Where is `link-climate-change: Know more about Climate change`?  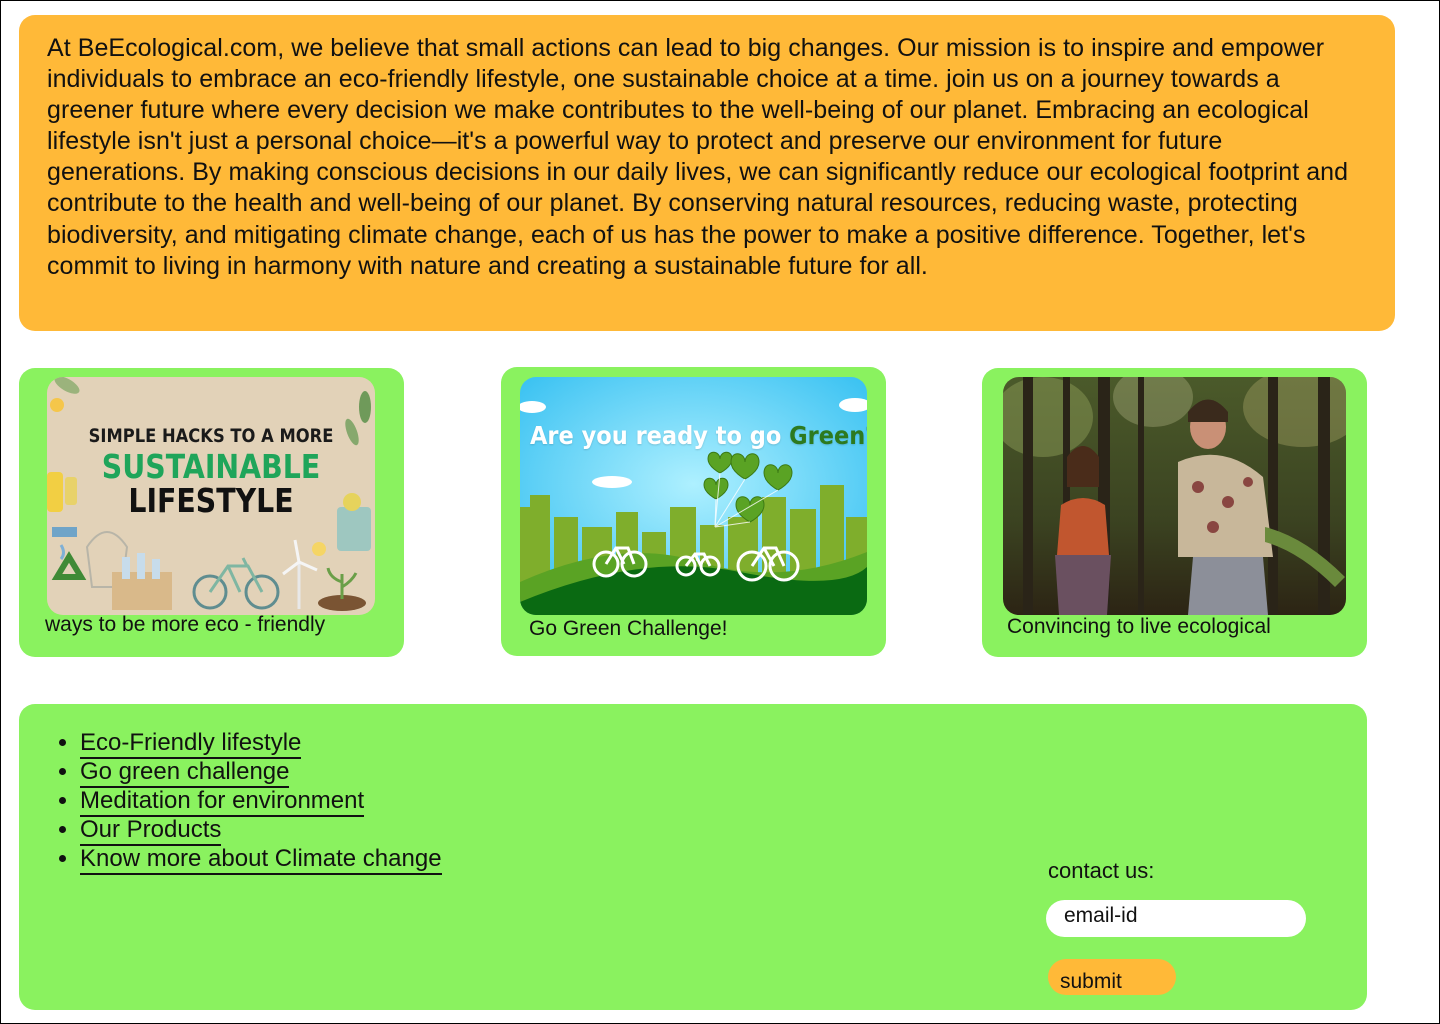 link-climate-change: Know more about Climate change is located at coordinates (261, 860).